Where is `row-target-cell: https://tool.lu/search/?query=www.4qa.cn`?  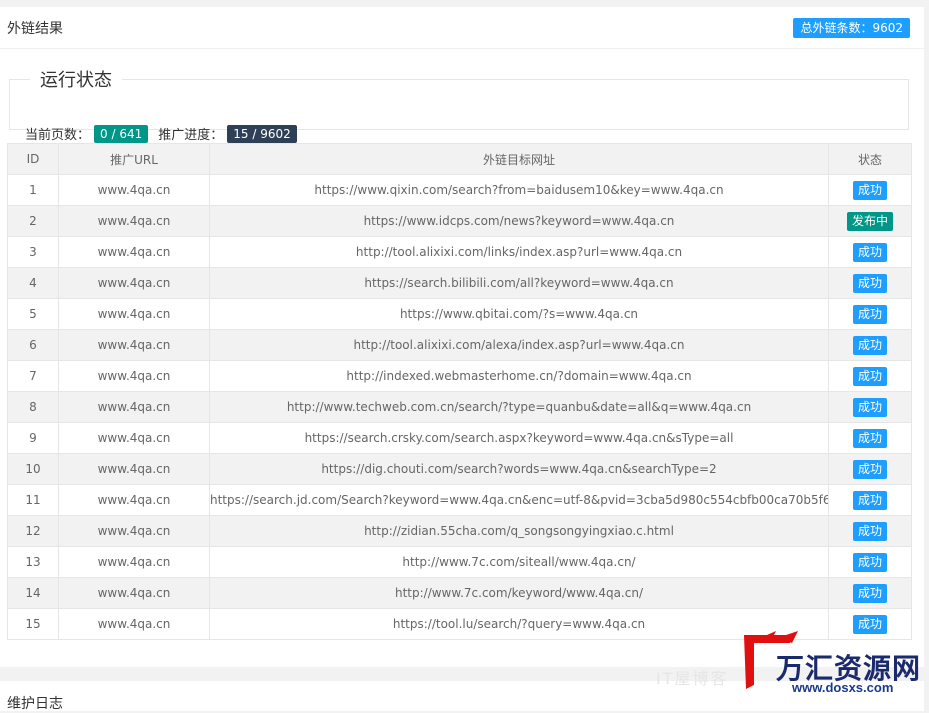 row-target-cell: https://tool.lu/search/?query=www.4qa.cn is located at coordinates (519, 624).